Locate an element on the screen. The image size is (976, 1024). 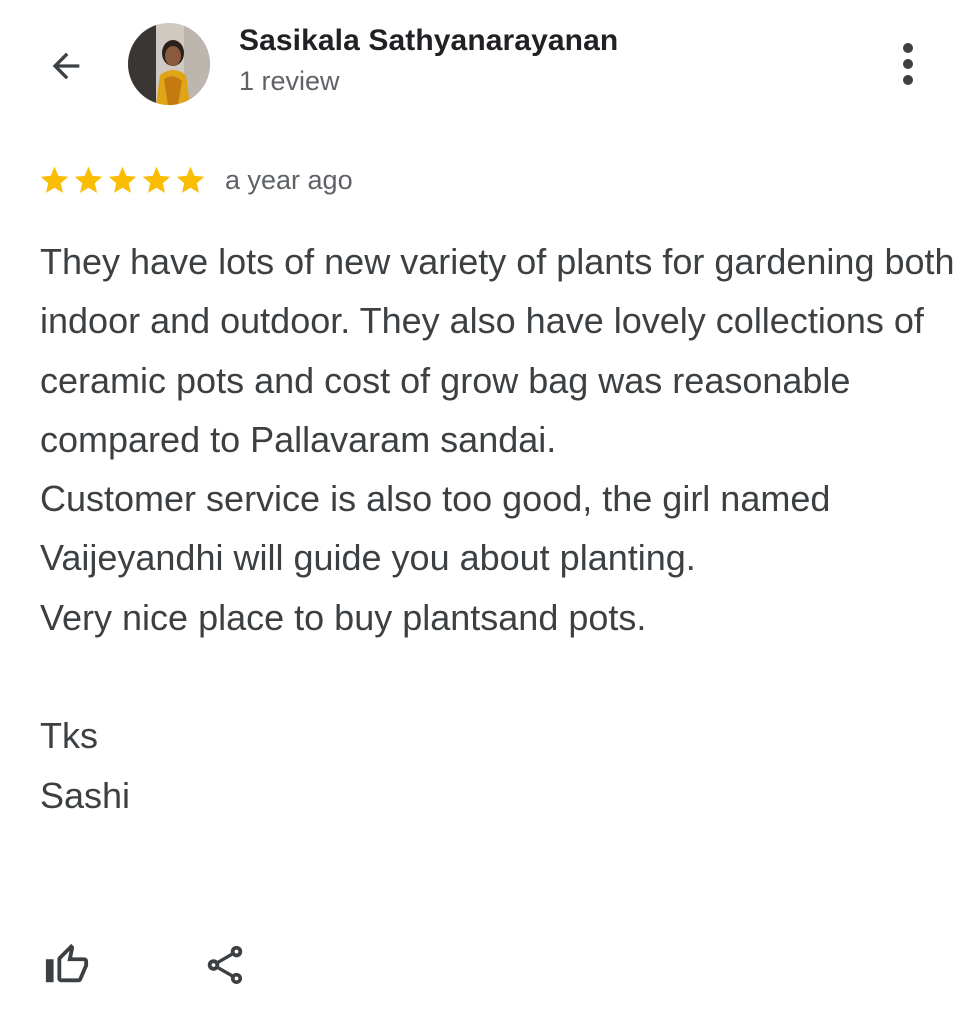
share-icon is located at coordinates (225, 965).